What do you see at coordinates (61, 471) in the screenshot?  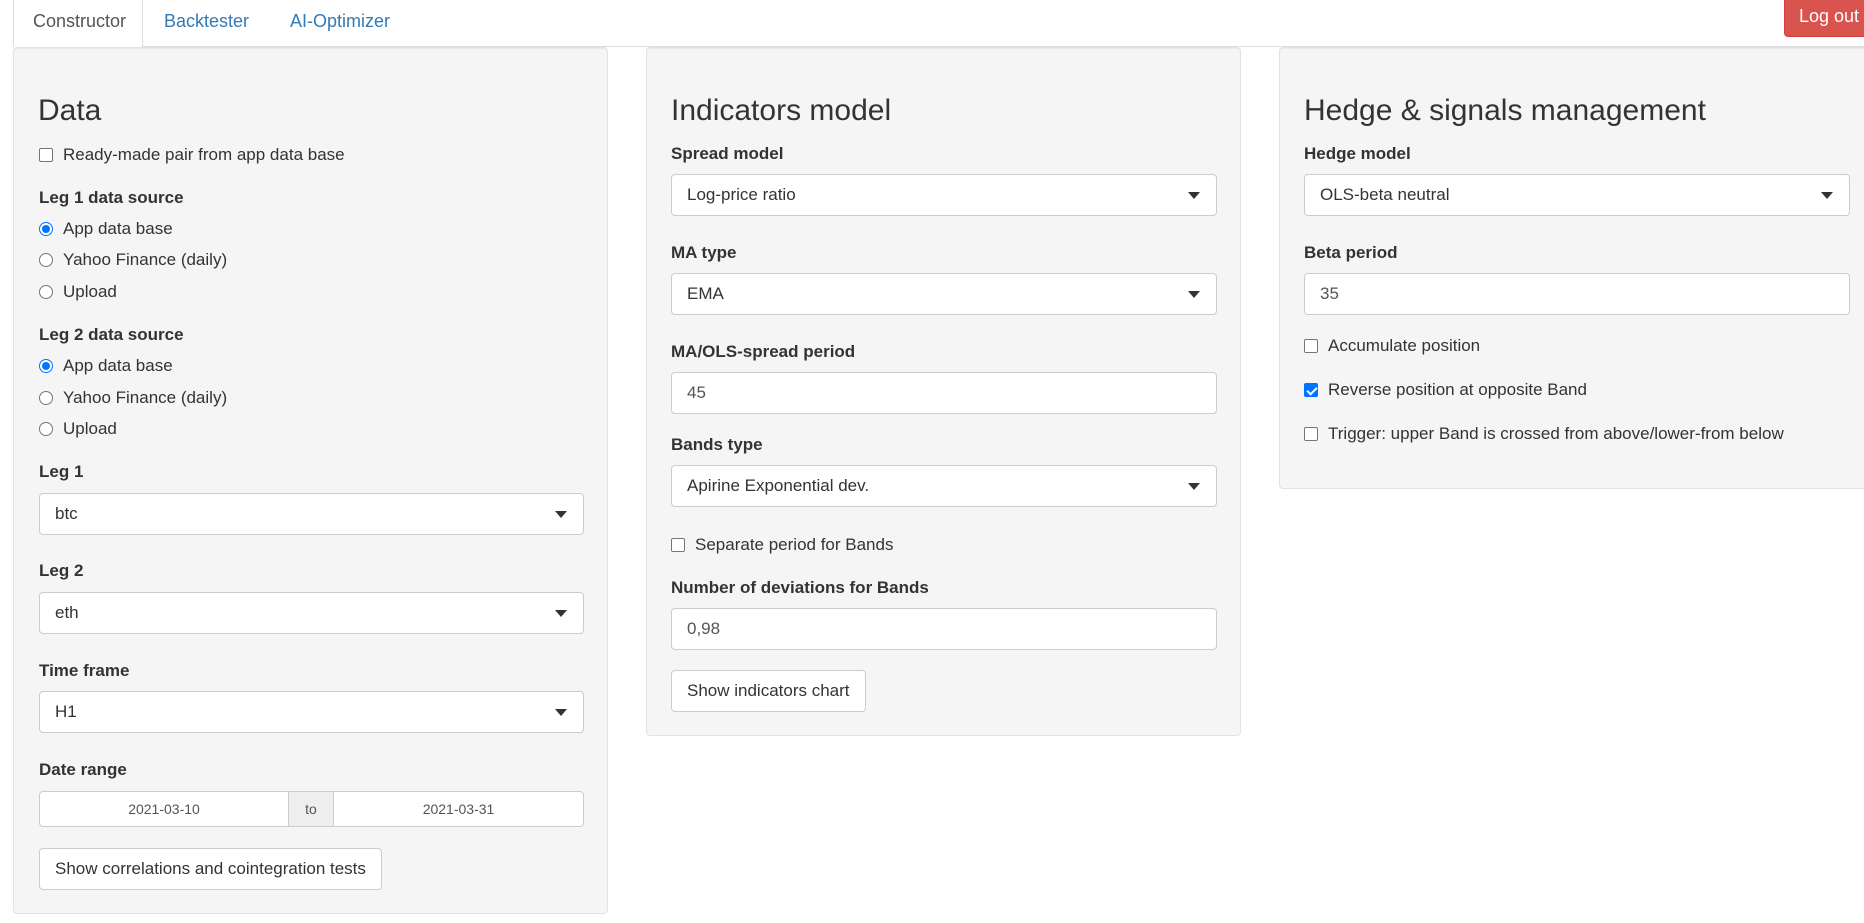 I see `leg1-label: Leg 1` at bounding box center [61, 471].